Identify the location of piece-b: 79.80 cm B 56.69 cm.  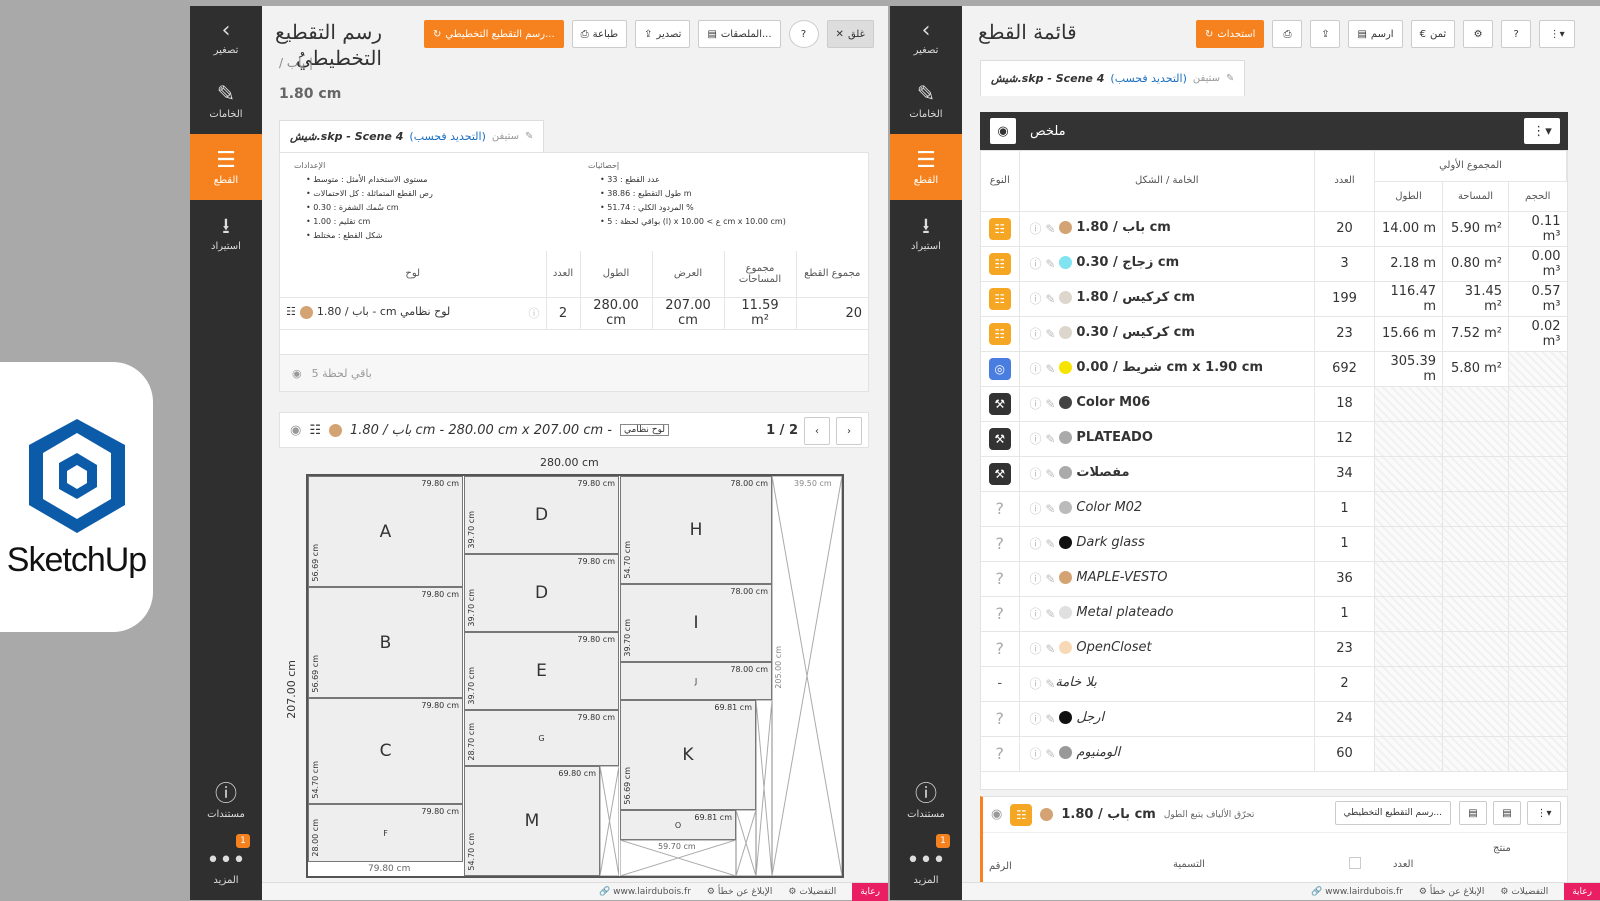
(385, 642).